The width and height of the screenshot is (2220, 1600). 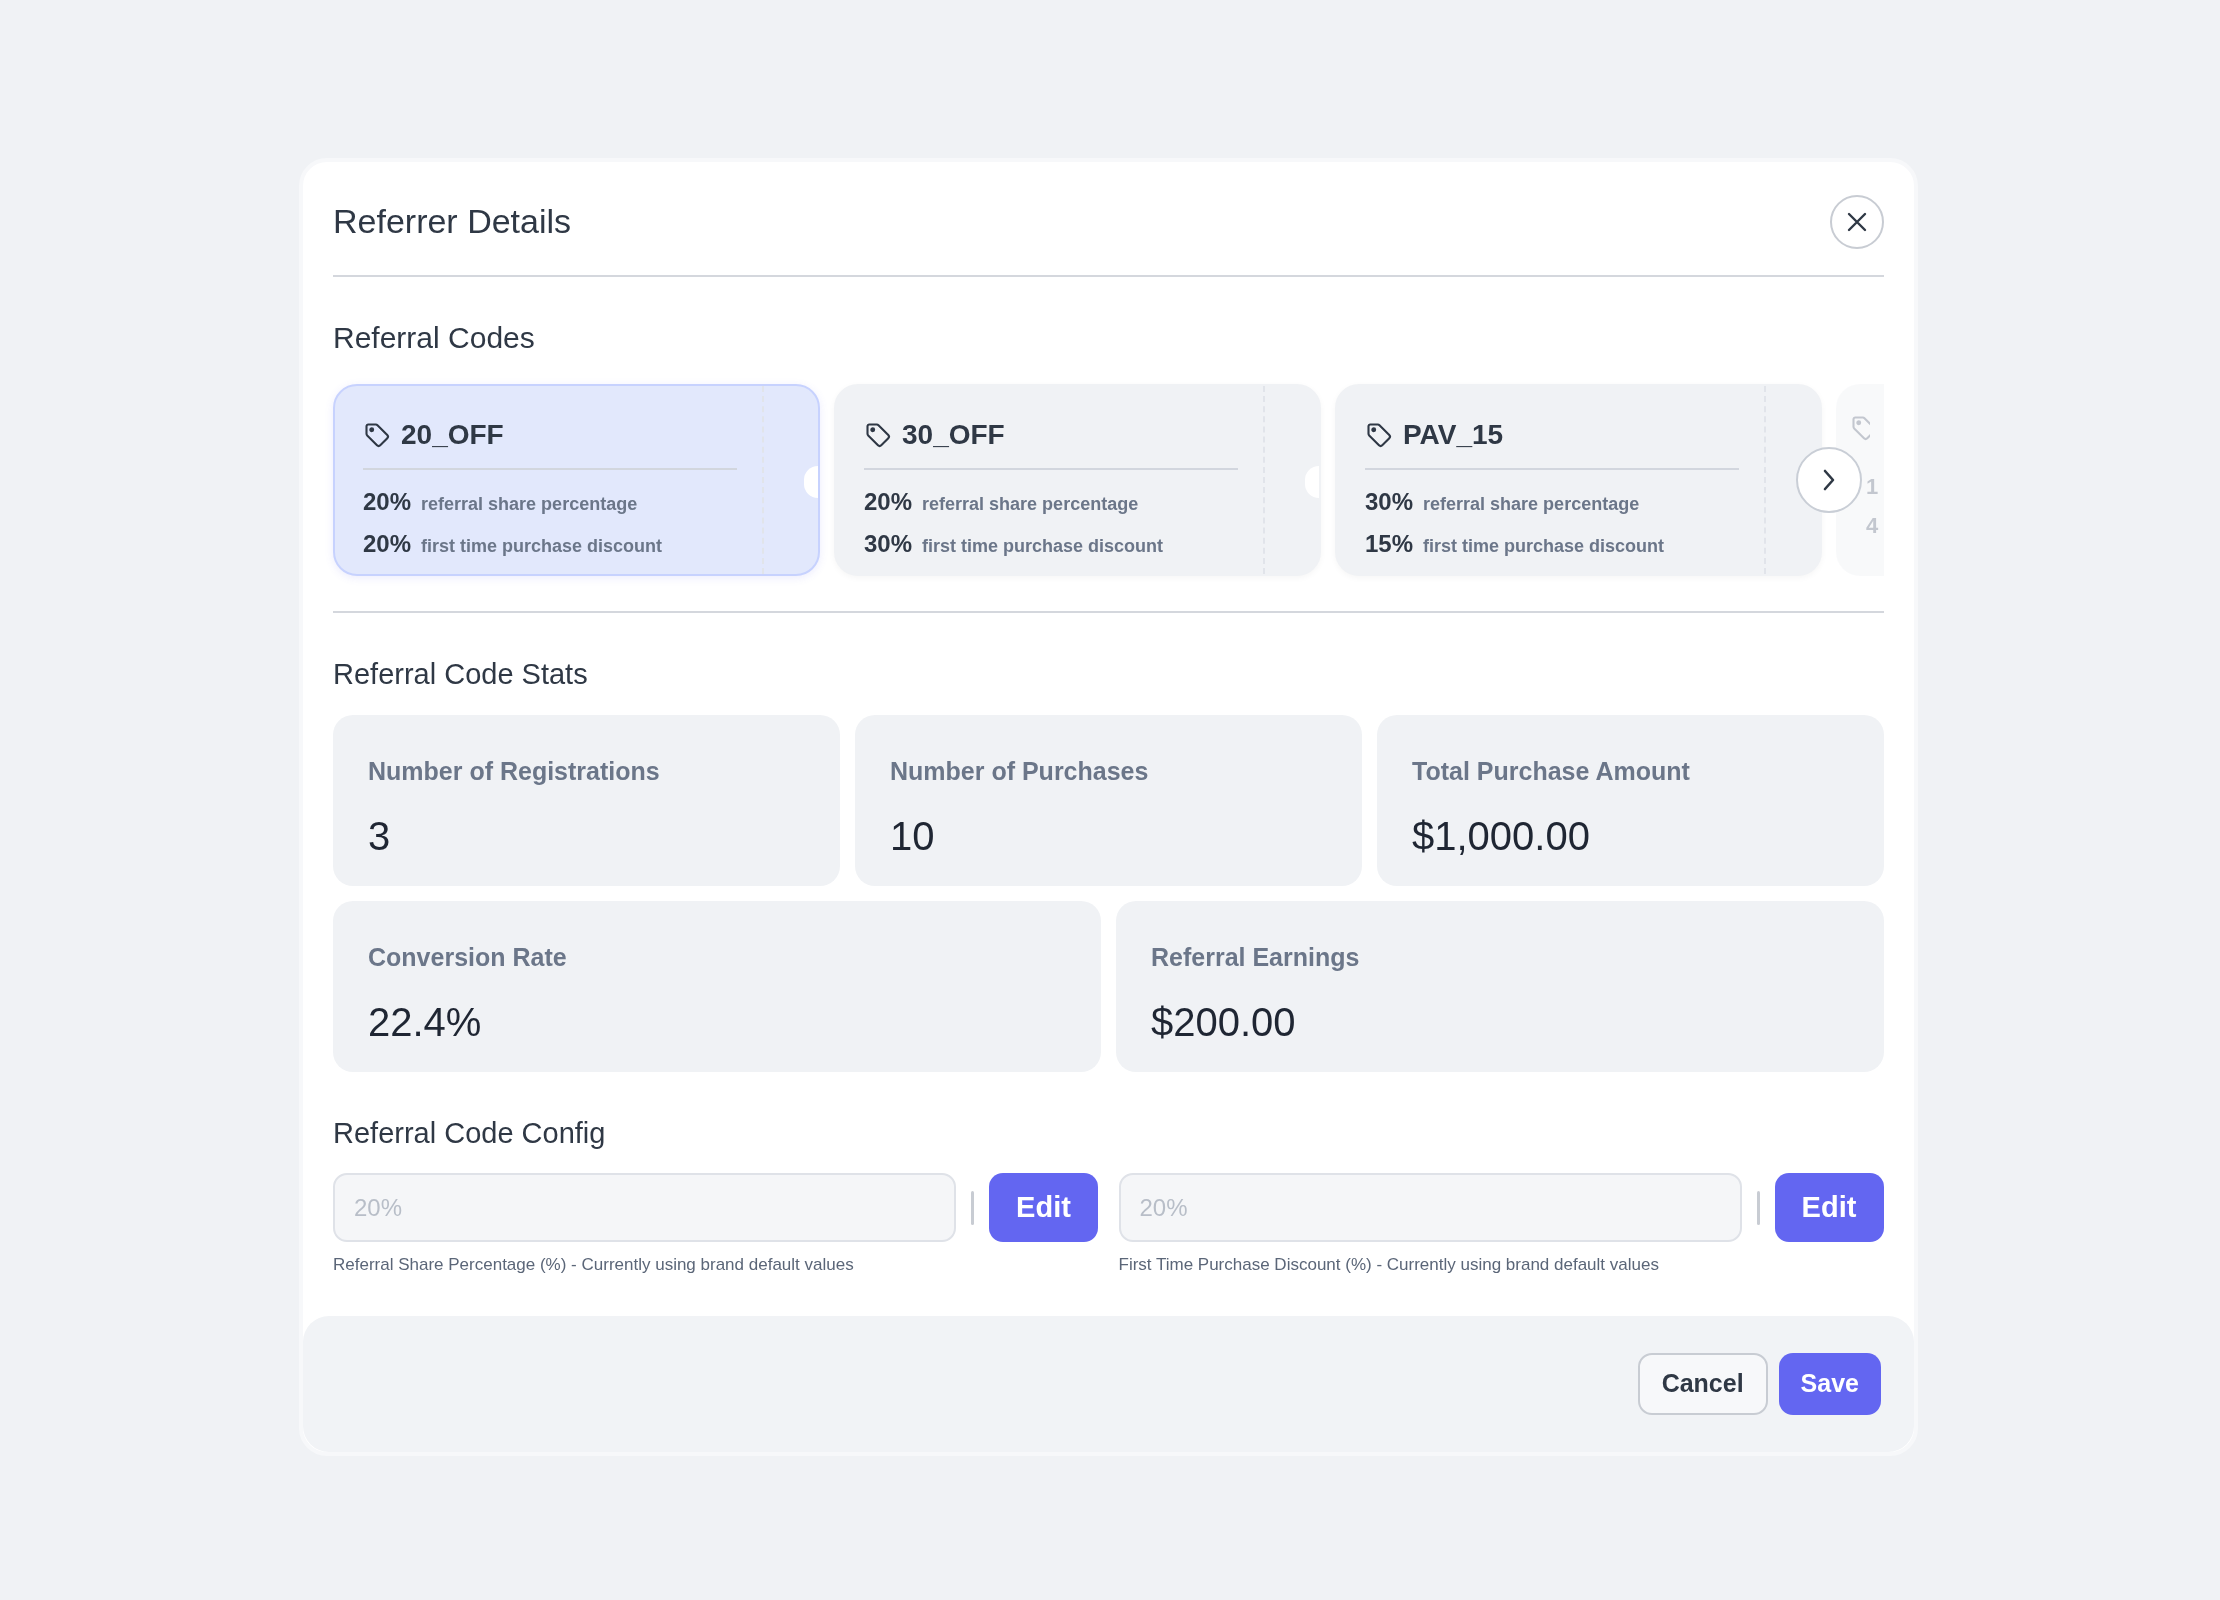 What do you see at coordinates (1578, 480) in the screenshot?
I see `referral-code-card: PAV_15 30% referral share percentage 15% first time purchase discount` at bounding box center [1578, 480].